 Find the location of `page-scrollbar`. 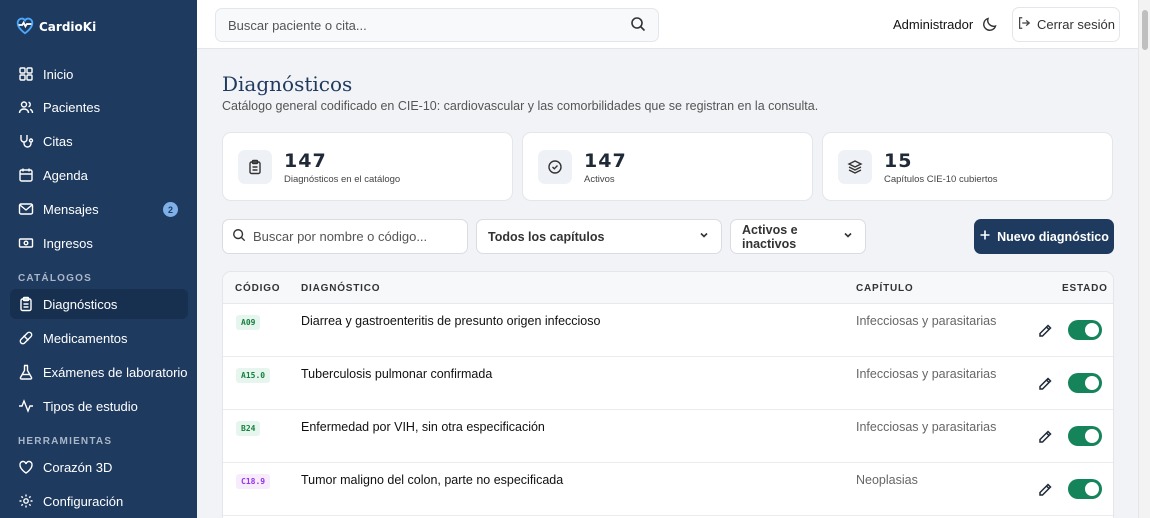

page-scrollbar is located at coordinates (1144, 259).